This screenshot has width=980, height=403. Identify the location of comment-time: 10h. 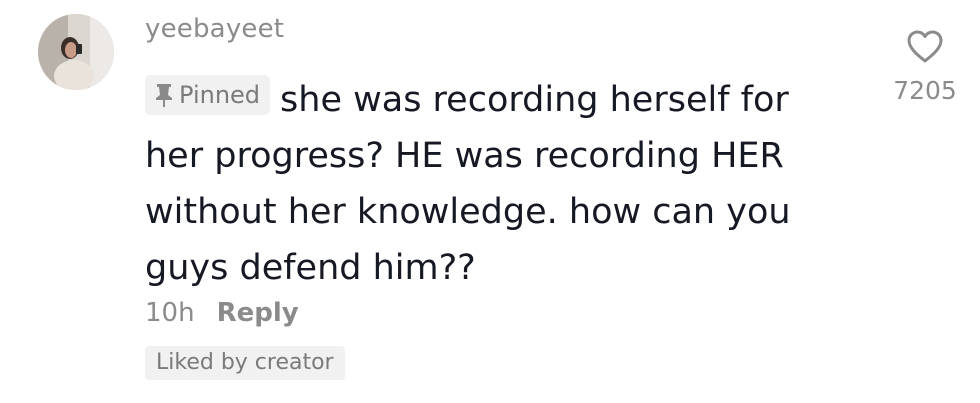
(170, 313).